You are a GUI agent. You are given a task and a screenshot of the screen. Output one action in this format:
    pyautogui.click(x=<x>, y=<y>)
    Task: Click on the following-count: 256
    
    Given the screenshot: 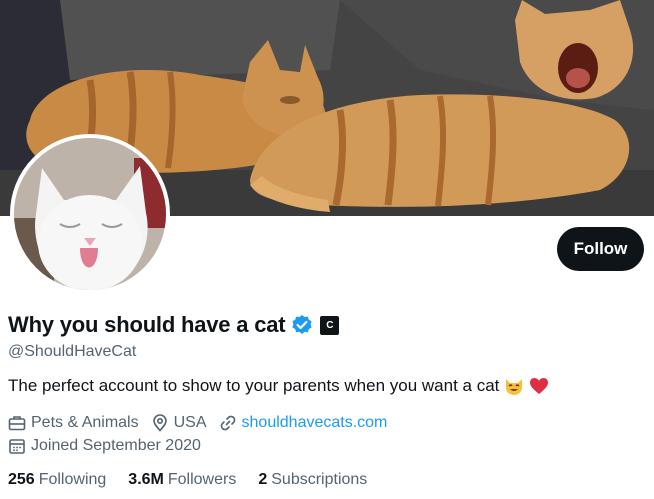 What is the action you would take?
    pyautogui.click(x=21, y=479)
    